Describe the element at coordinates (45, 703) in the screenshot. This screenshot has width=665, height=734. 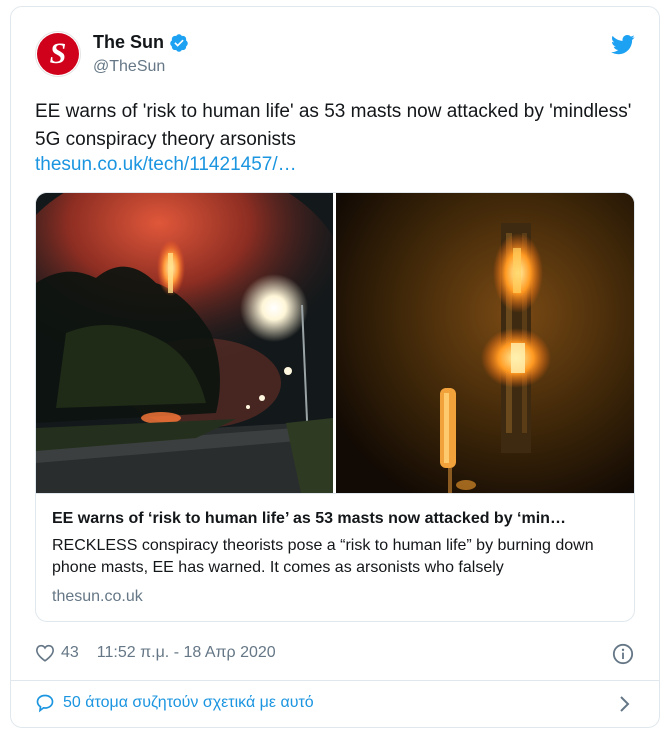
I see `chat-bubble-icon` at that location.